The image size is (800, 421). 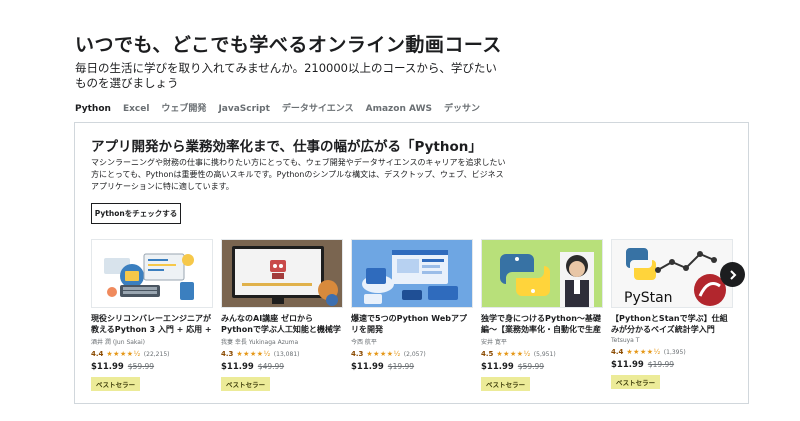 What do you see at coordinates (462, 109) in the screenshot?
I see `tab-drawing: デッサン` at bounding box center [462, 109].